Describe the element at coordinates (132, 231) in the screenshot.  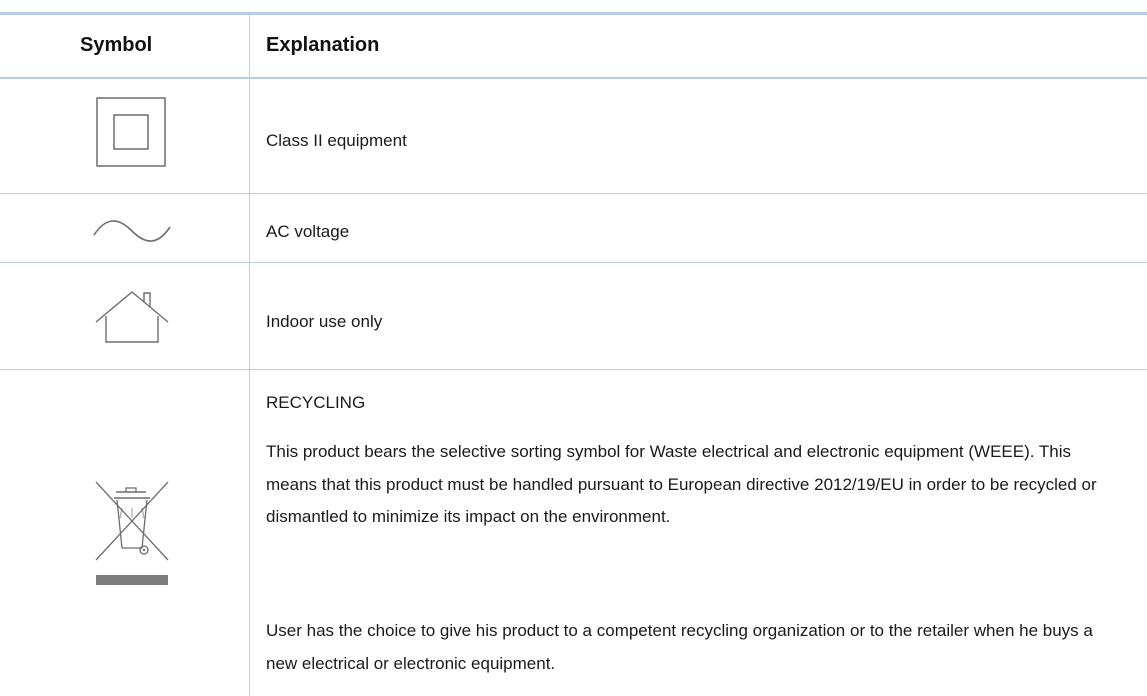
I see `ac-sine-wave-icon` at that location.